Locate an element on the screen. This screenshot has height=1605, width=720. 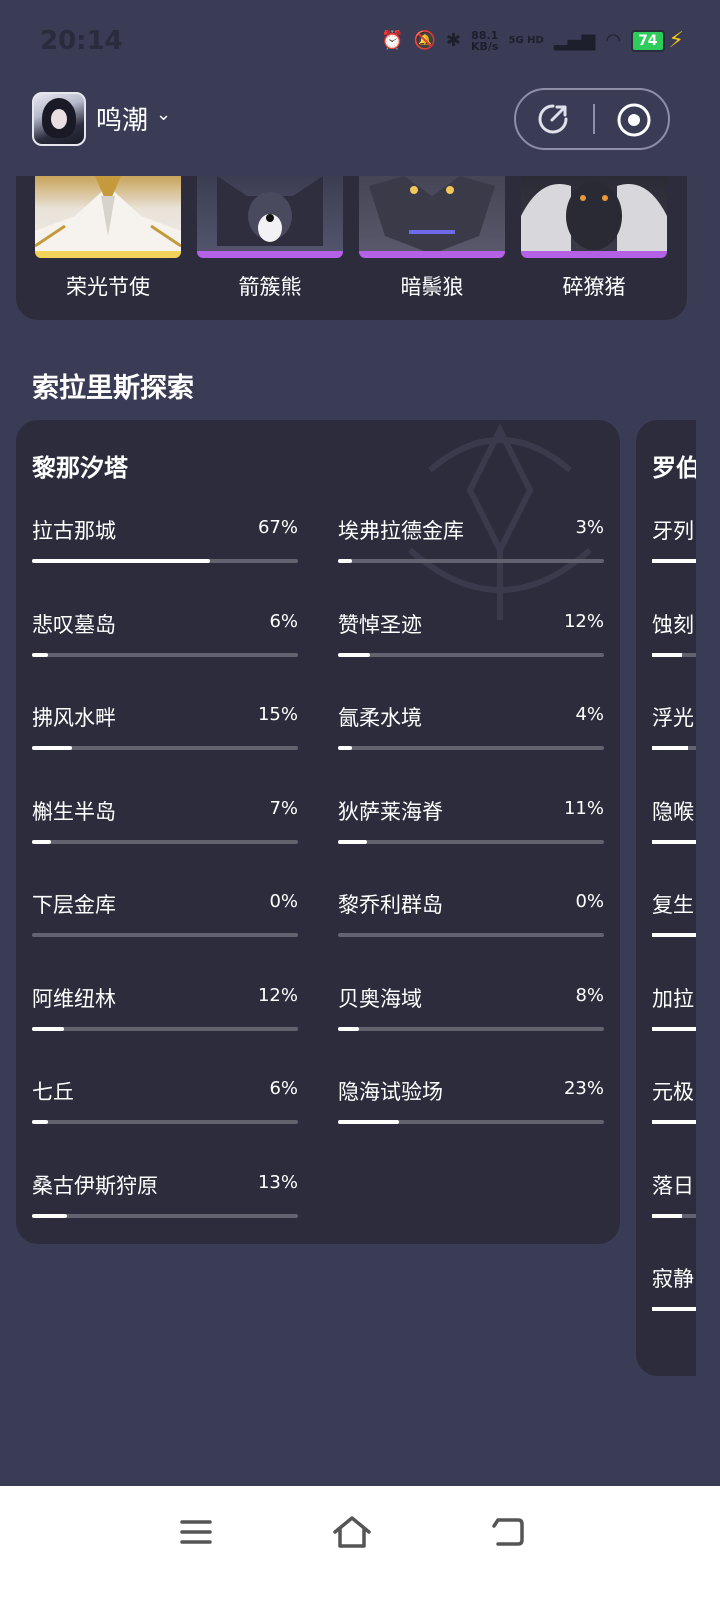
mute-icon: 🔕 is located at coordinates (424, 40).